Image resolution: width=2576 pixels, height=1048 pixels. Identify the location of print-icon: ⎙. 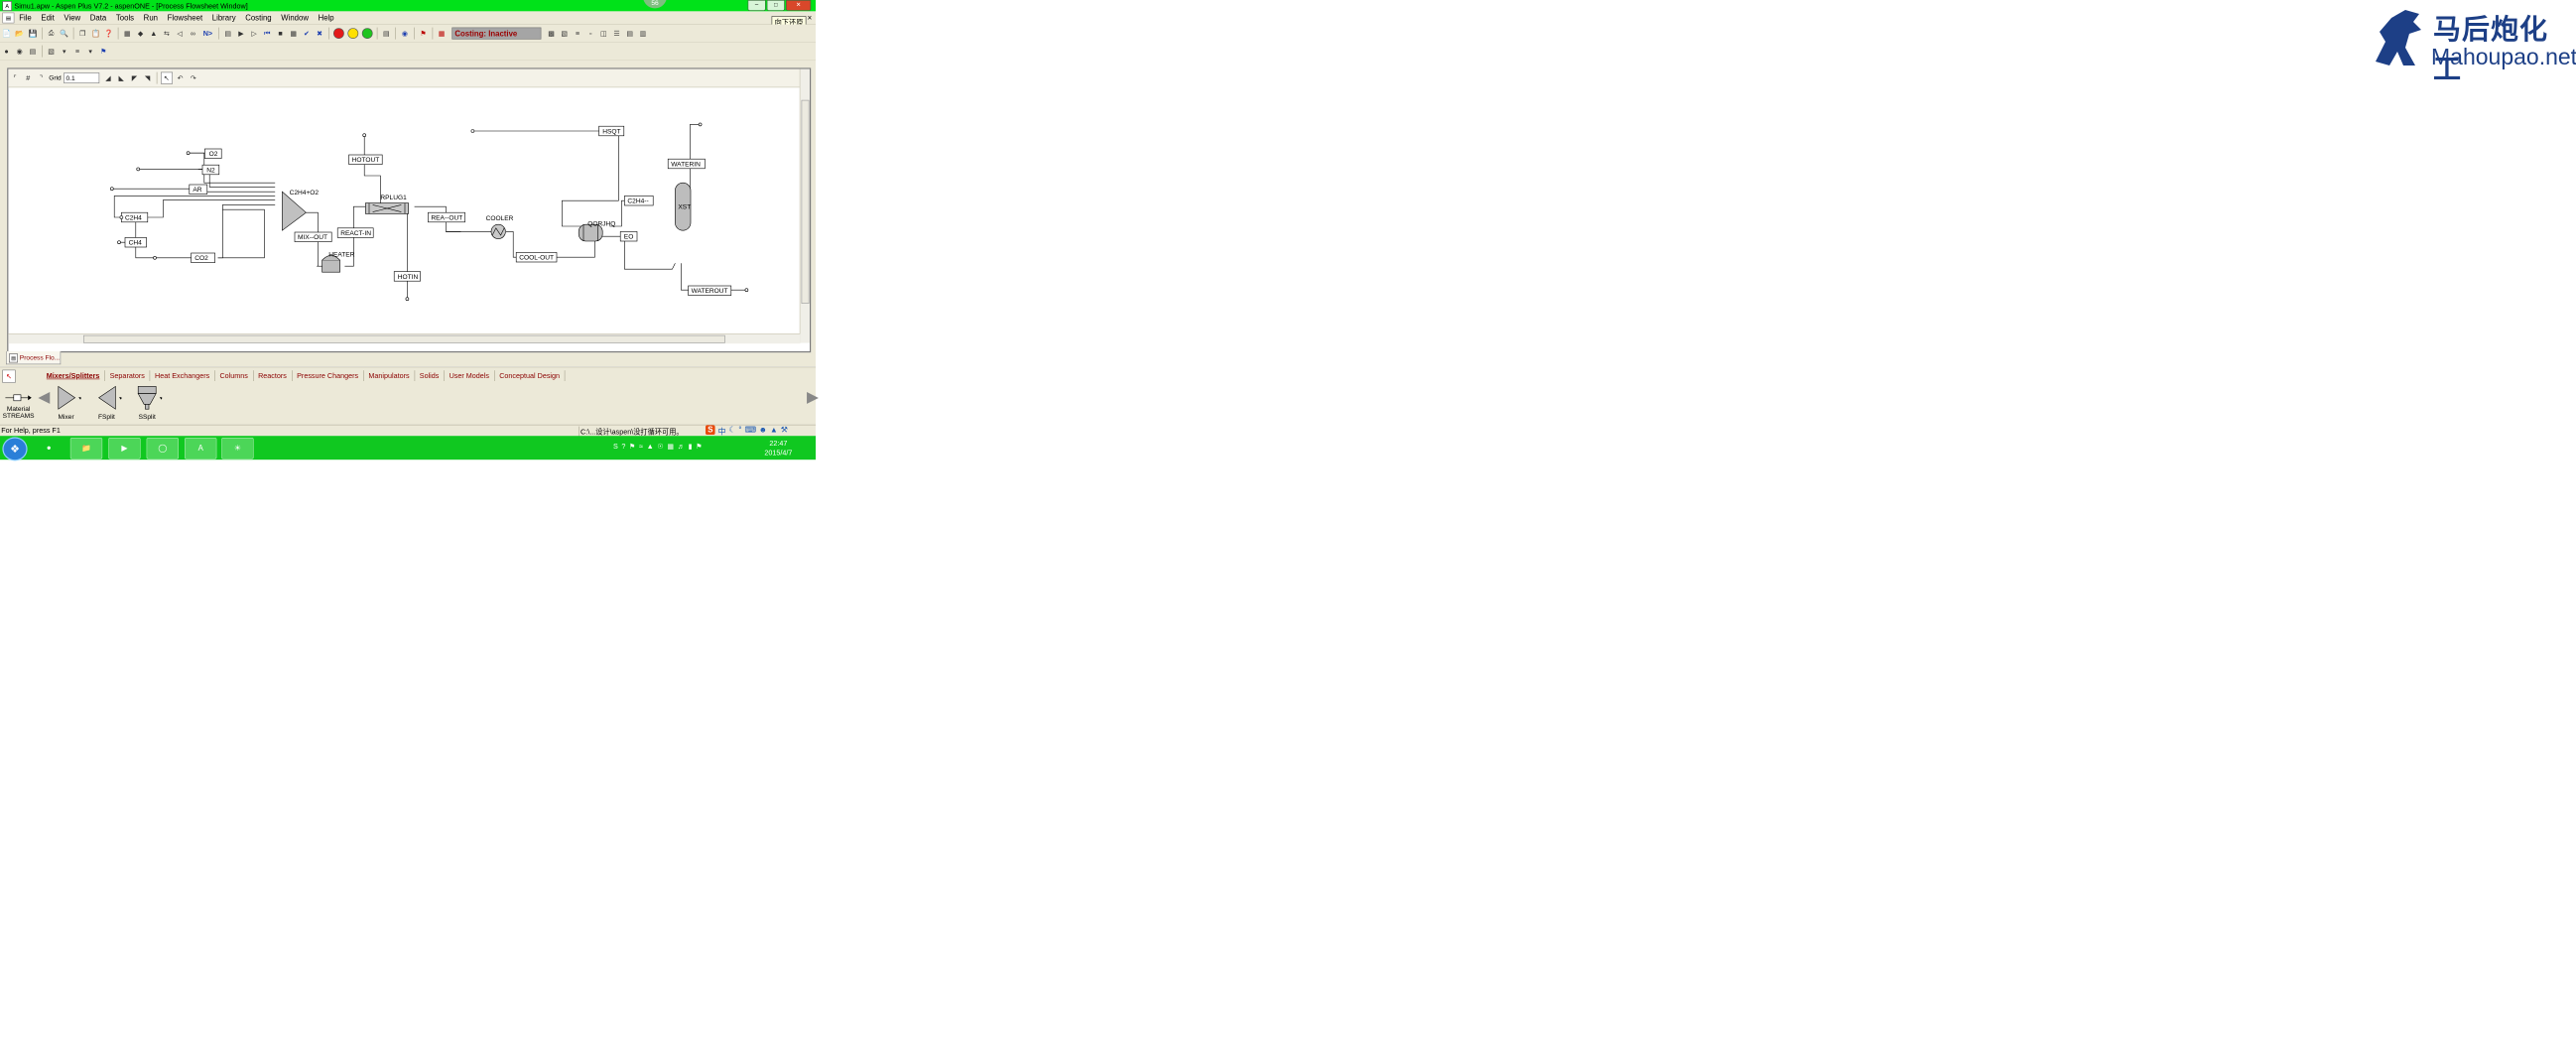
(52, 33).